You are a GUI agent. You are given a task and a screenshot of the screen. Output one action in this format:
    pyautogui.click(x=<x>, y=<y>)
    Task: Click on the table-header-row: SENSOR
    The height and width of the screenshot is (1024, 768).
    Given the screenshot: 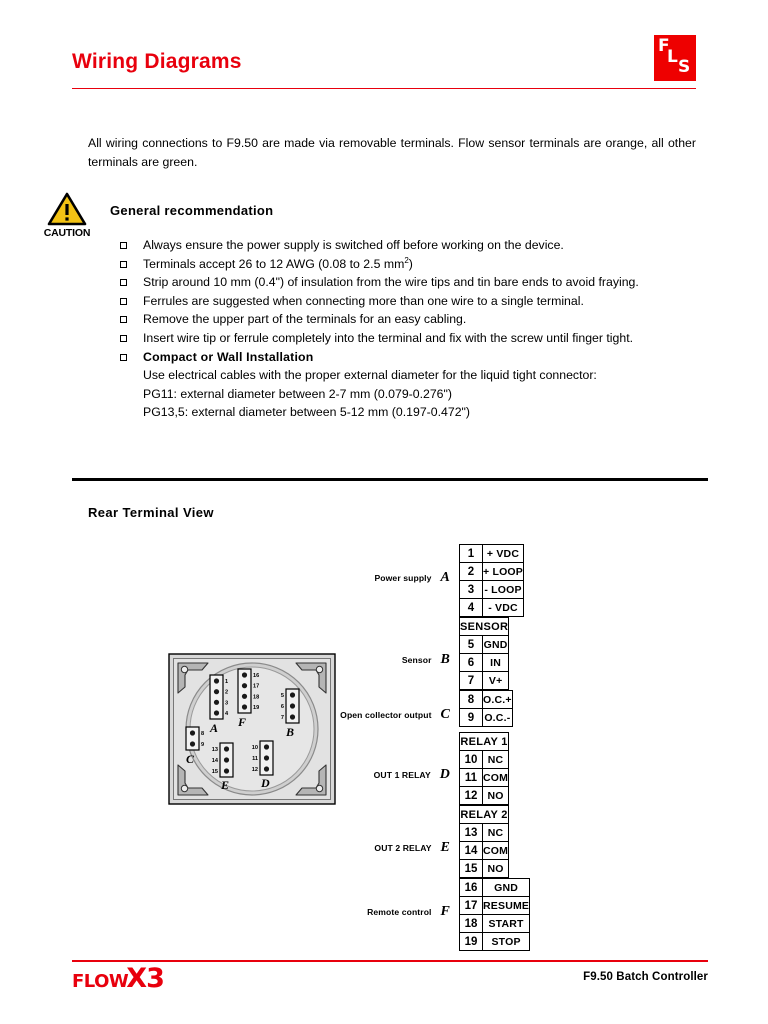 What is the action you would take?
    pyautogui.click(x=484, y=626)
    